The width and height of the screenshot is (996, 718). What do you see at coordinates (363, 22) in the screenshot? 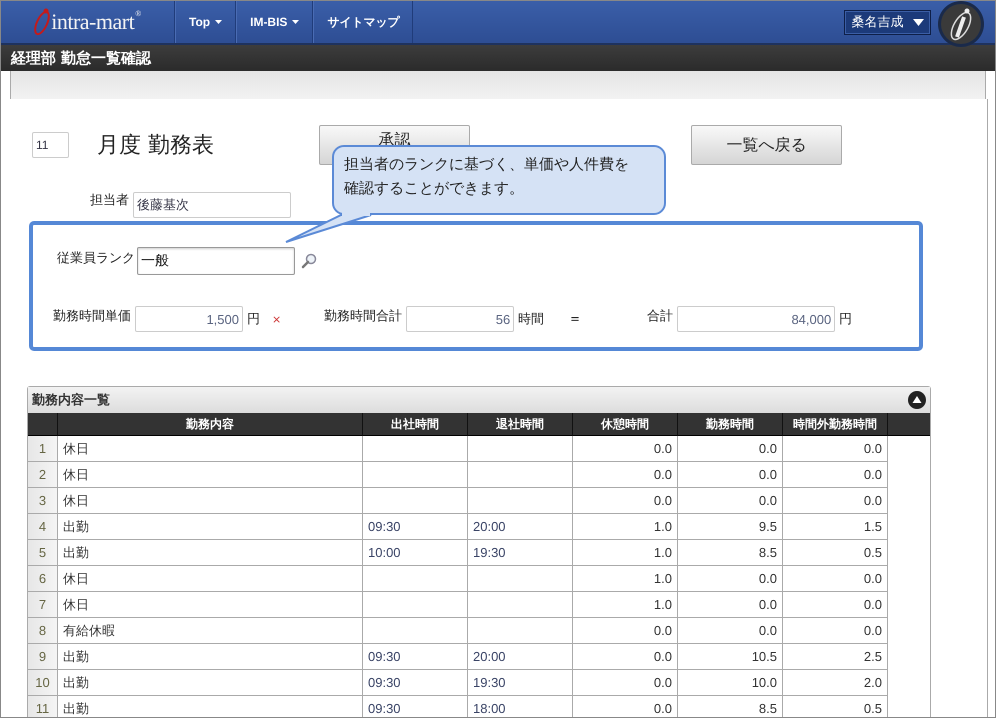
I see `nav-menu-item: サイトマップ` at bounding box center [363, 22].